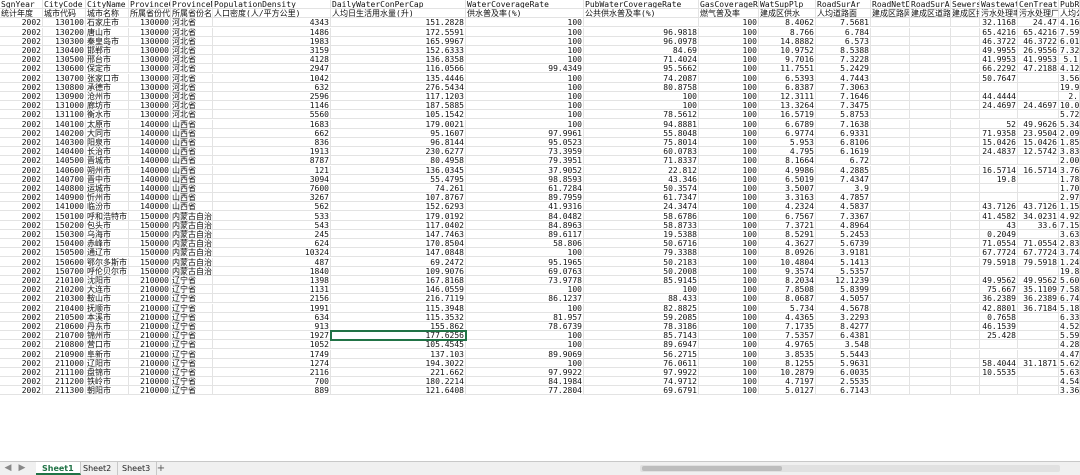  What do you see at coordinates (192, 152) in the screenshot?
I see `cell-pname: 山西省` at bounding box center [192, 152].